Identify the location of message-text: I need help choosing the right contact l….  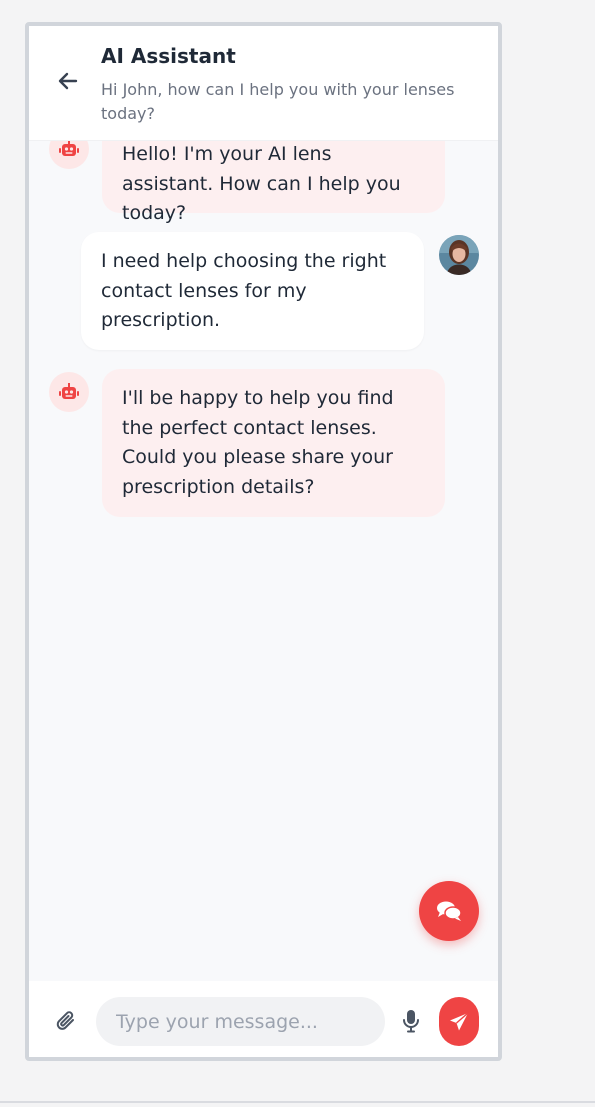
(244, 290).